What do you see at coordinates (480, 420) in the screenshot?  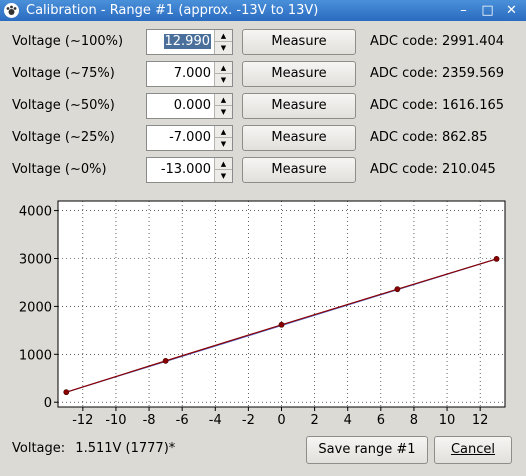 I see `x-tick-label: 12` at bounding box center [480, 420].